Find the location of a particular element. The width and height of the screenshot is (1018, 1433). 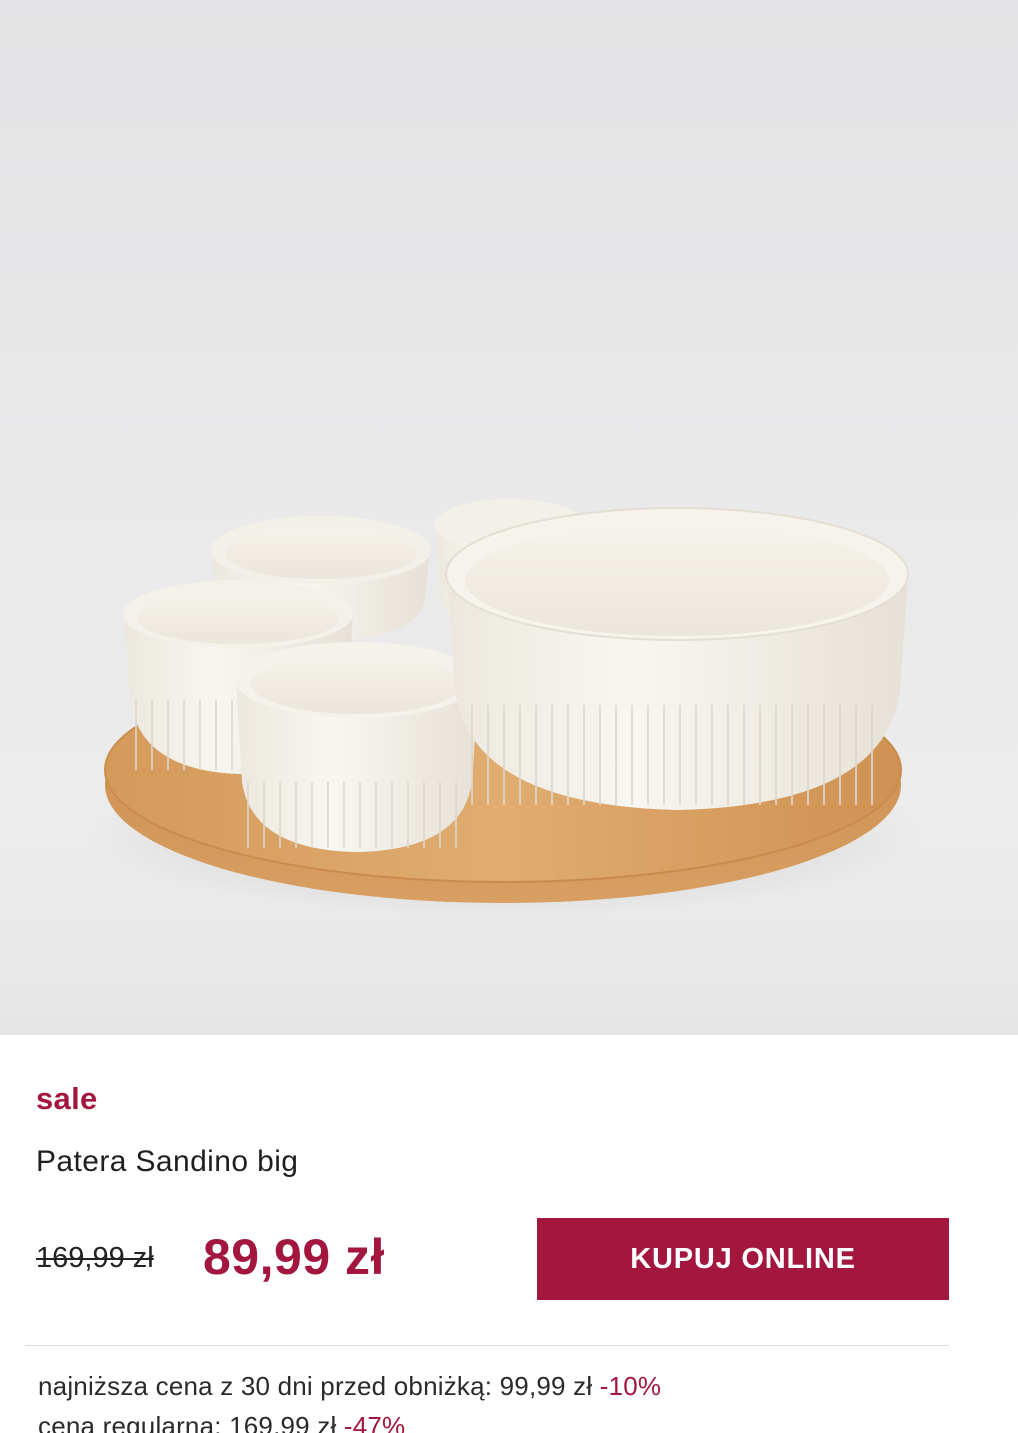

current-price: 89,99 zł is located at coordinates (294, 1257).